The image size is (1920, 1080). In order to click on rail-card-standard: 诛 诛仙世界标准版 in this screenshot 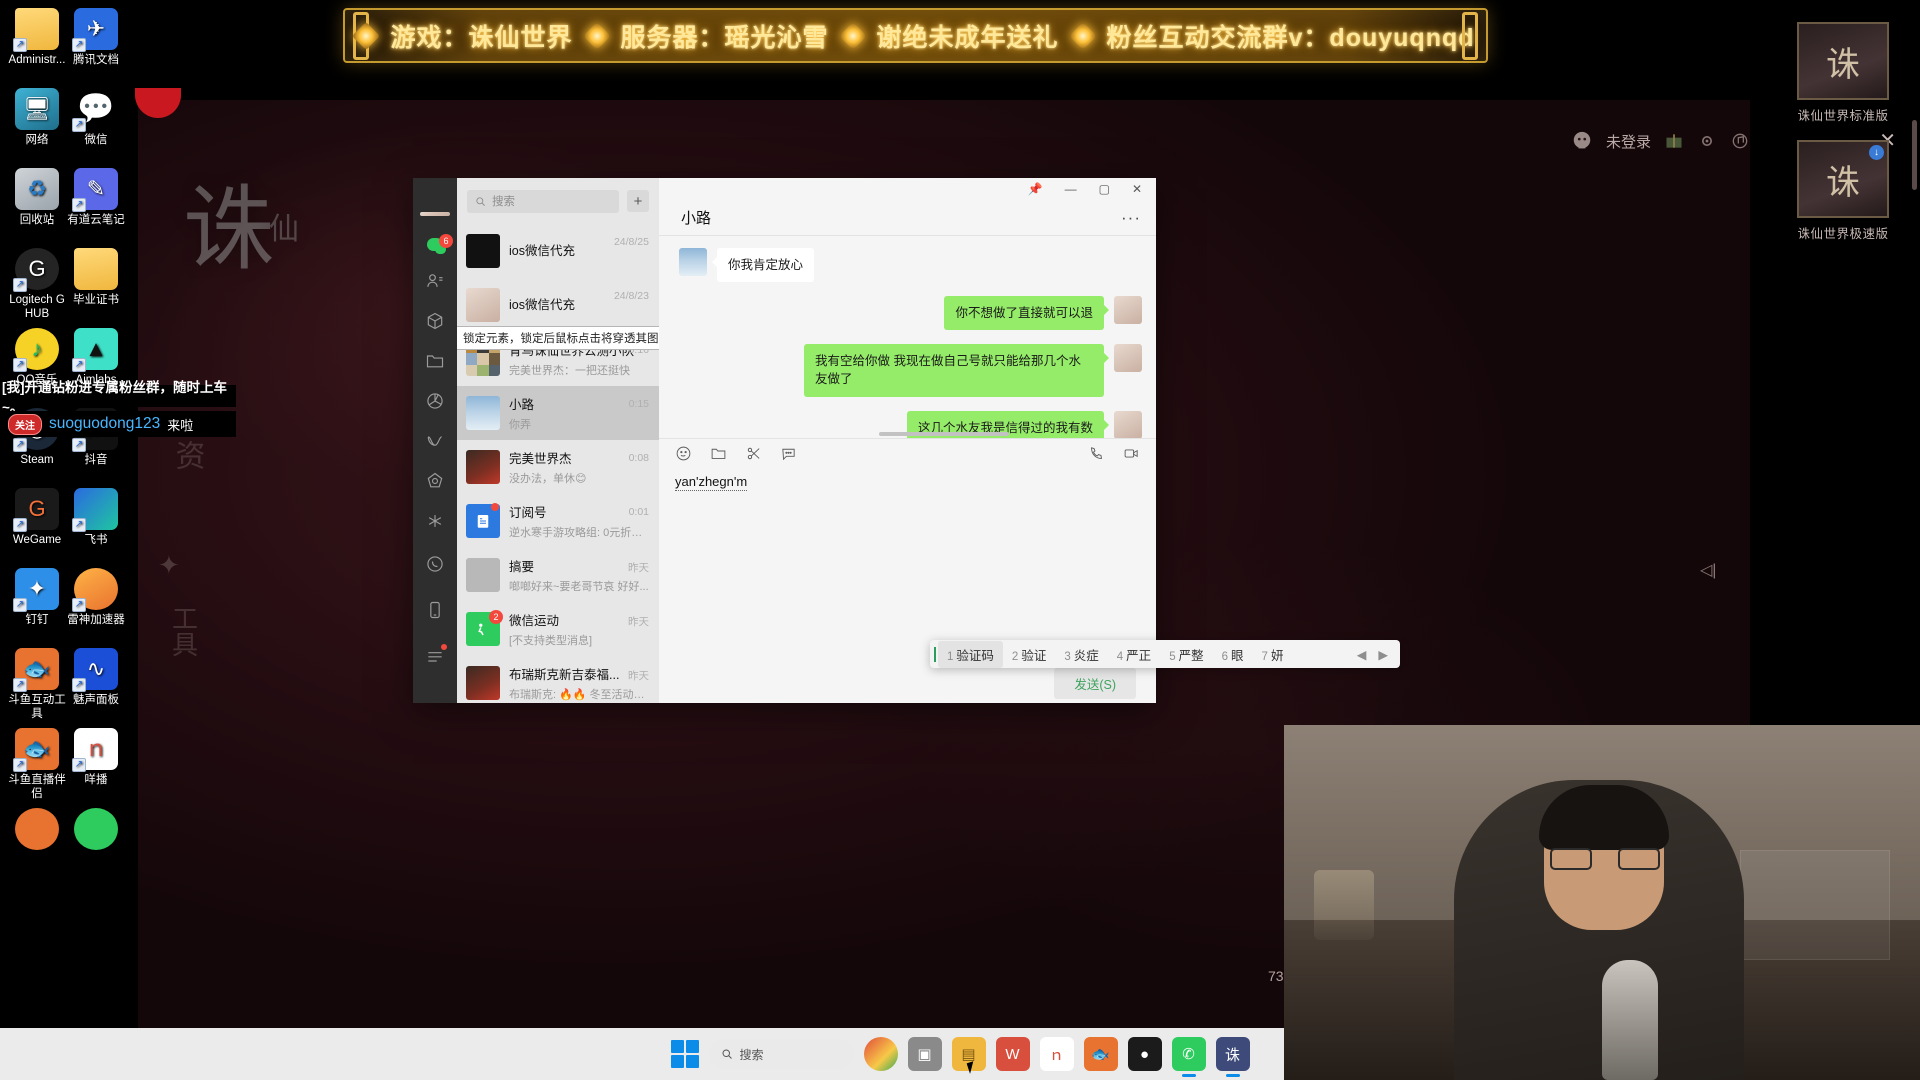, I will do `click(1843, 73)`.